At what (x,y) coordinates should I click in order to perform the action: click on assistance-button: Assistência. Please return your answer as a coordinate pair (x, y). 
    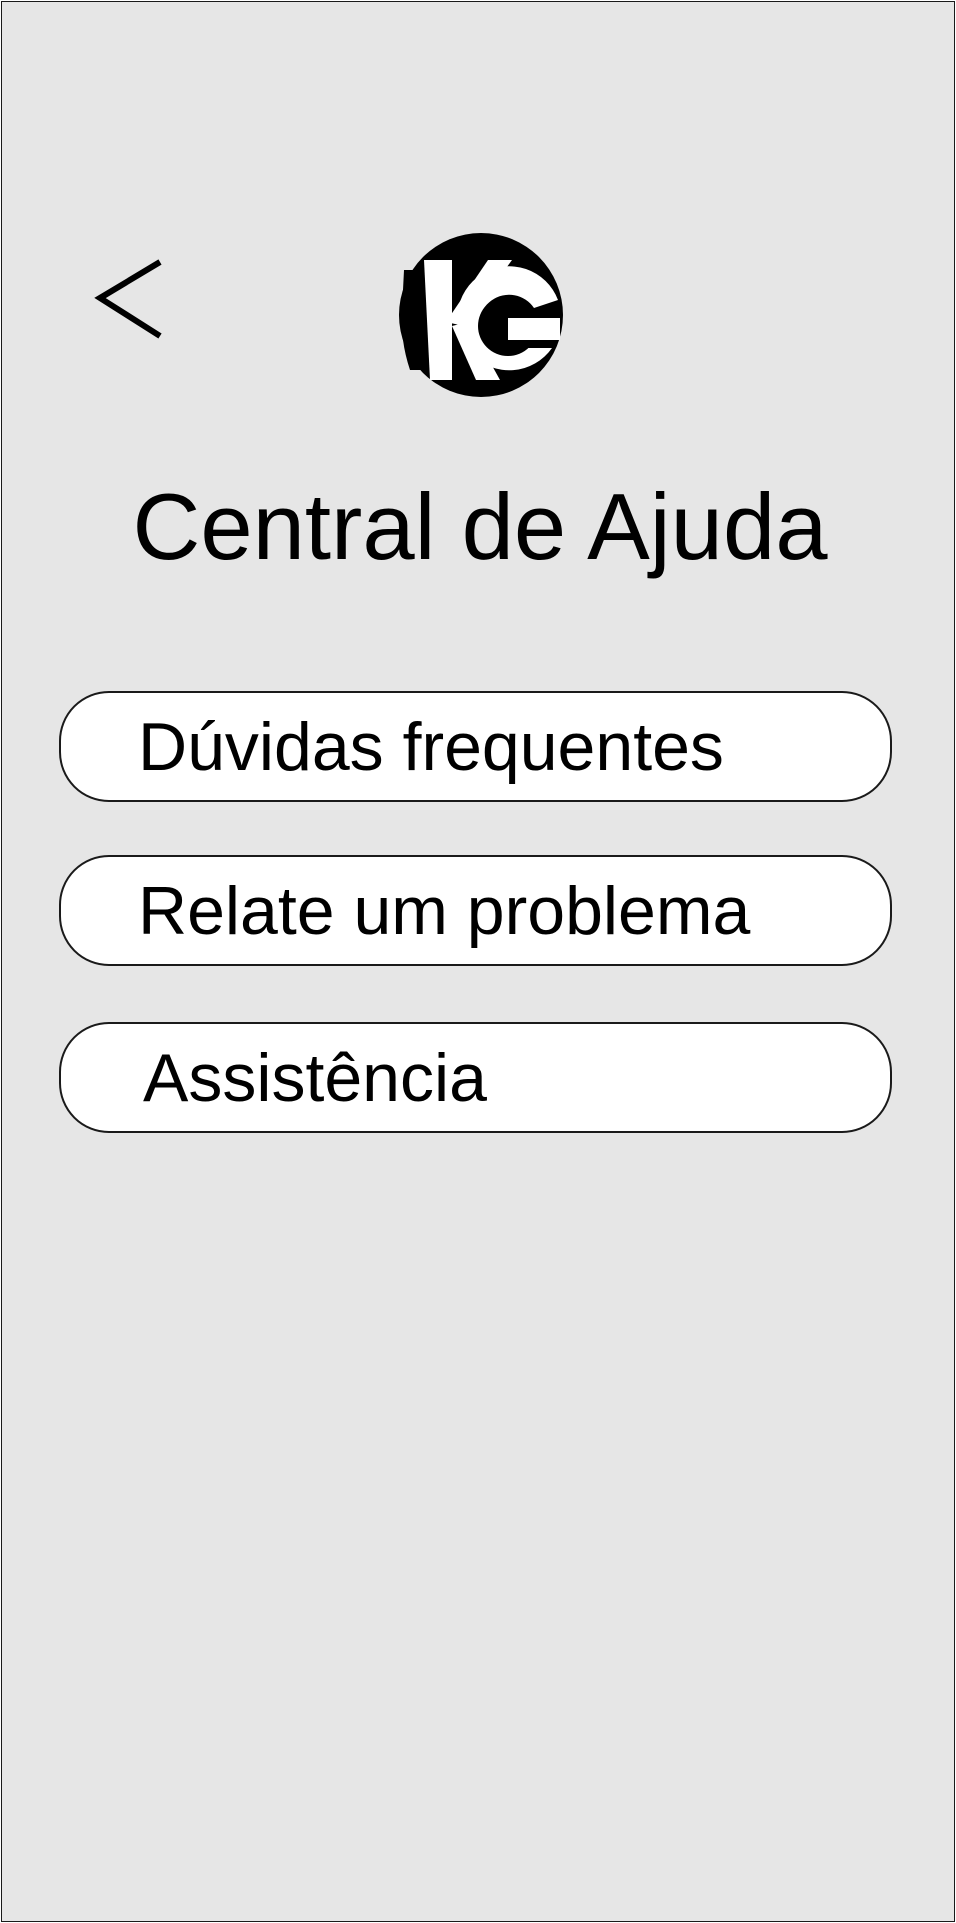
    Looking at the image, I should click on (475, 1077).